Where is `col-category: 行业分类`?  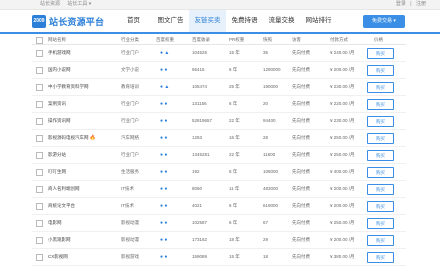
col-category: 行业分类 is located at coordinates (130, 39).